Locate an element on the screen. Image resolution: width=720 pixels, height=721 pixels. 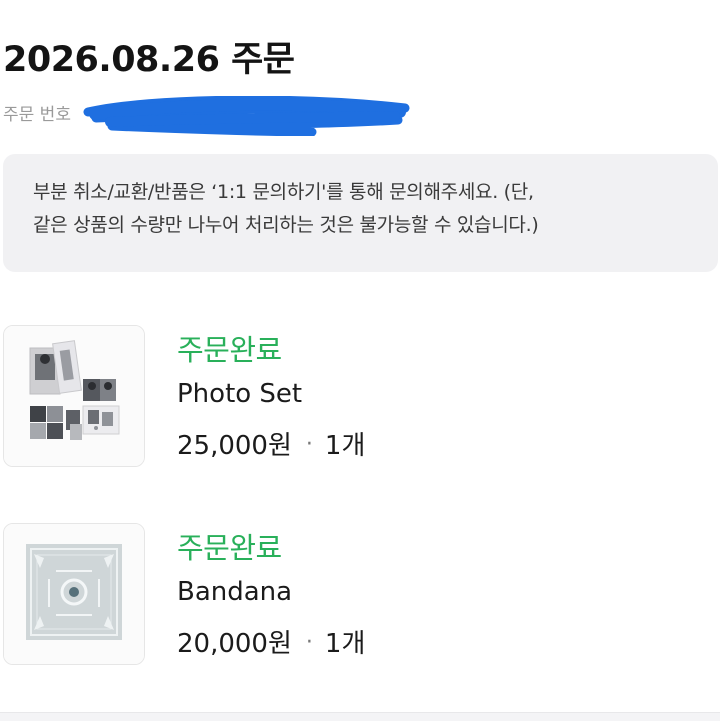
product-name: Photo Set is located at coordinates (239, 394).